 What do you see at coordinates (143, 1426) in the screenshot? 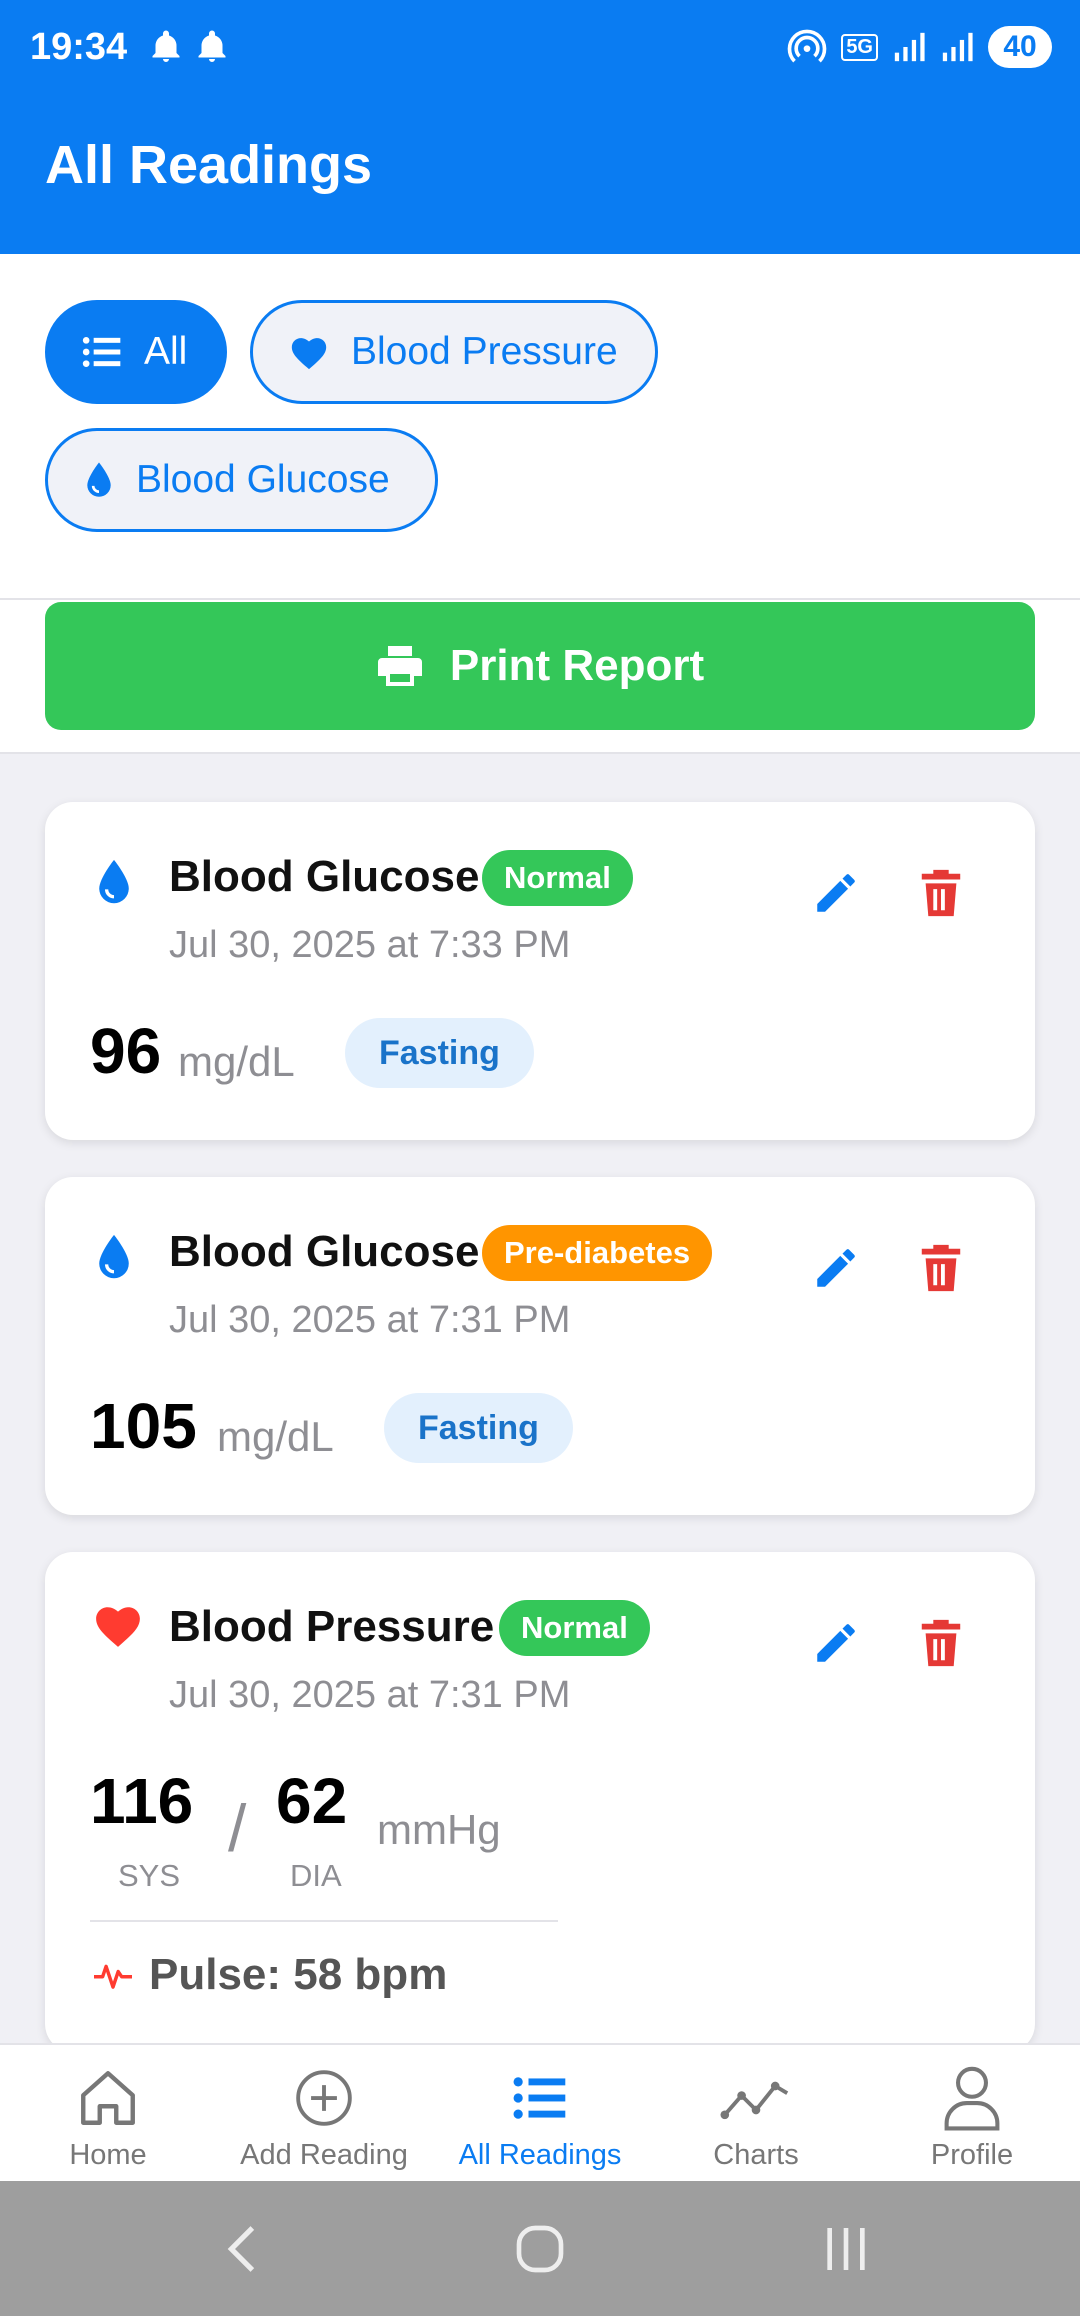
I see `reading-value: 105` at bounding box center [143, 1426].